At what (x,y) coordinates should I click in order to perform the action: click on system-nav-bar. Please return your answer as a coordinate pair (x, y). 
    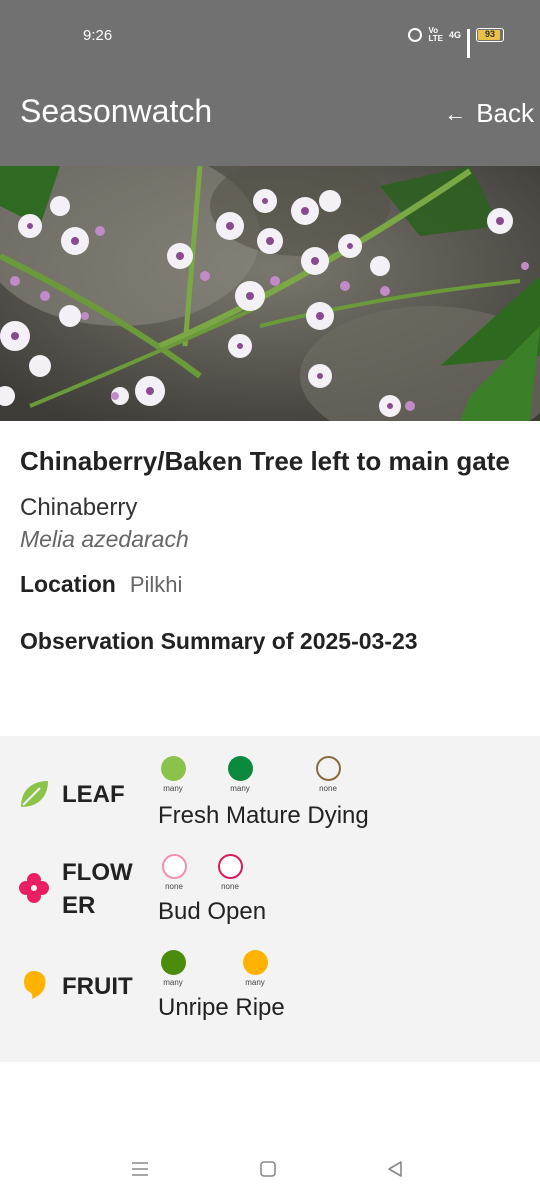
    Looking at the image, I should click on (270, 1170).